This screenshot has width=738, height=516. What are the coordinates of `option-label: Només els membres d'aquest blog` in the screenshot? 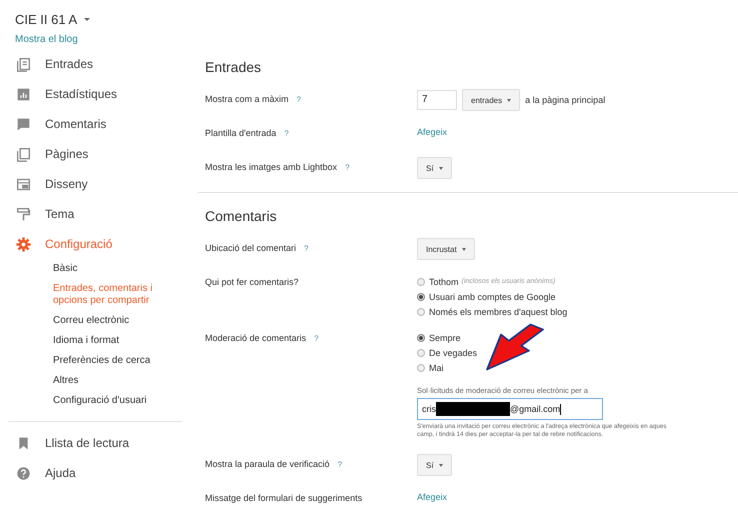 It's located at (498, 311).